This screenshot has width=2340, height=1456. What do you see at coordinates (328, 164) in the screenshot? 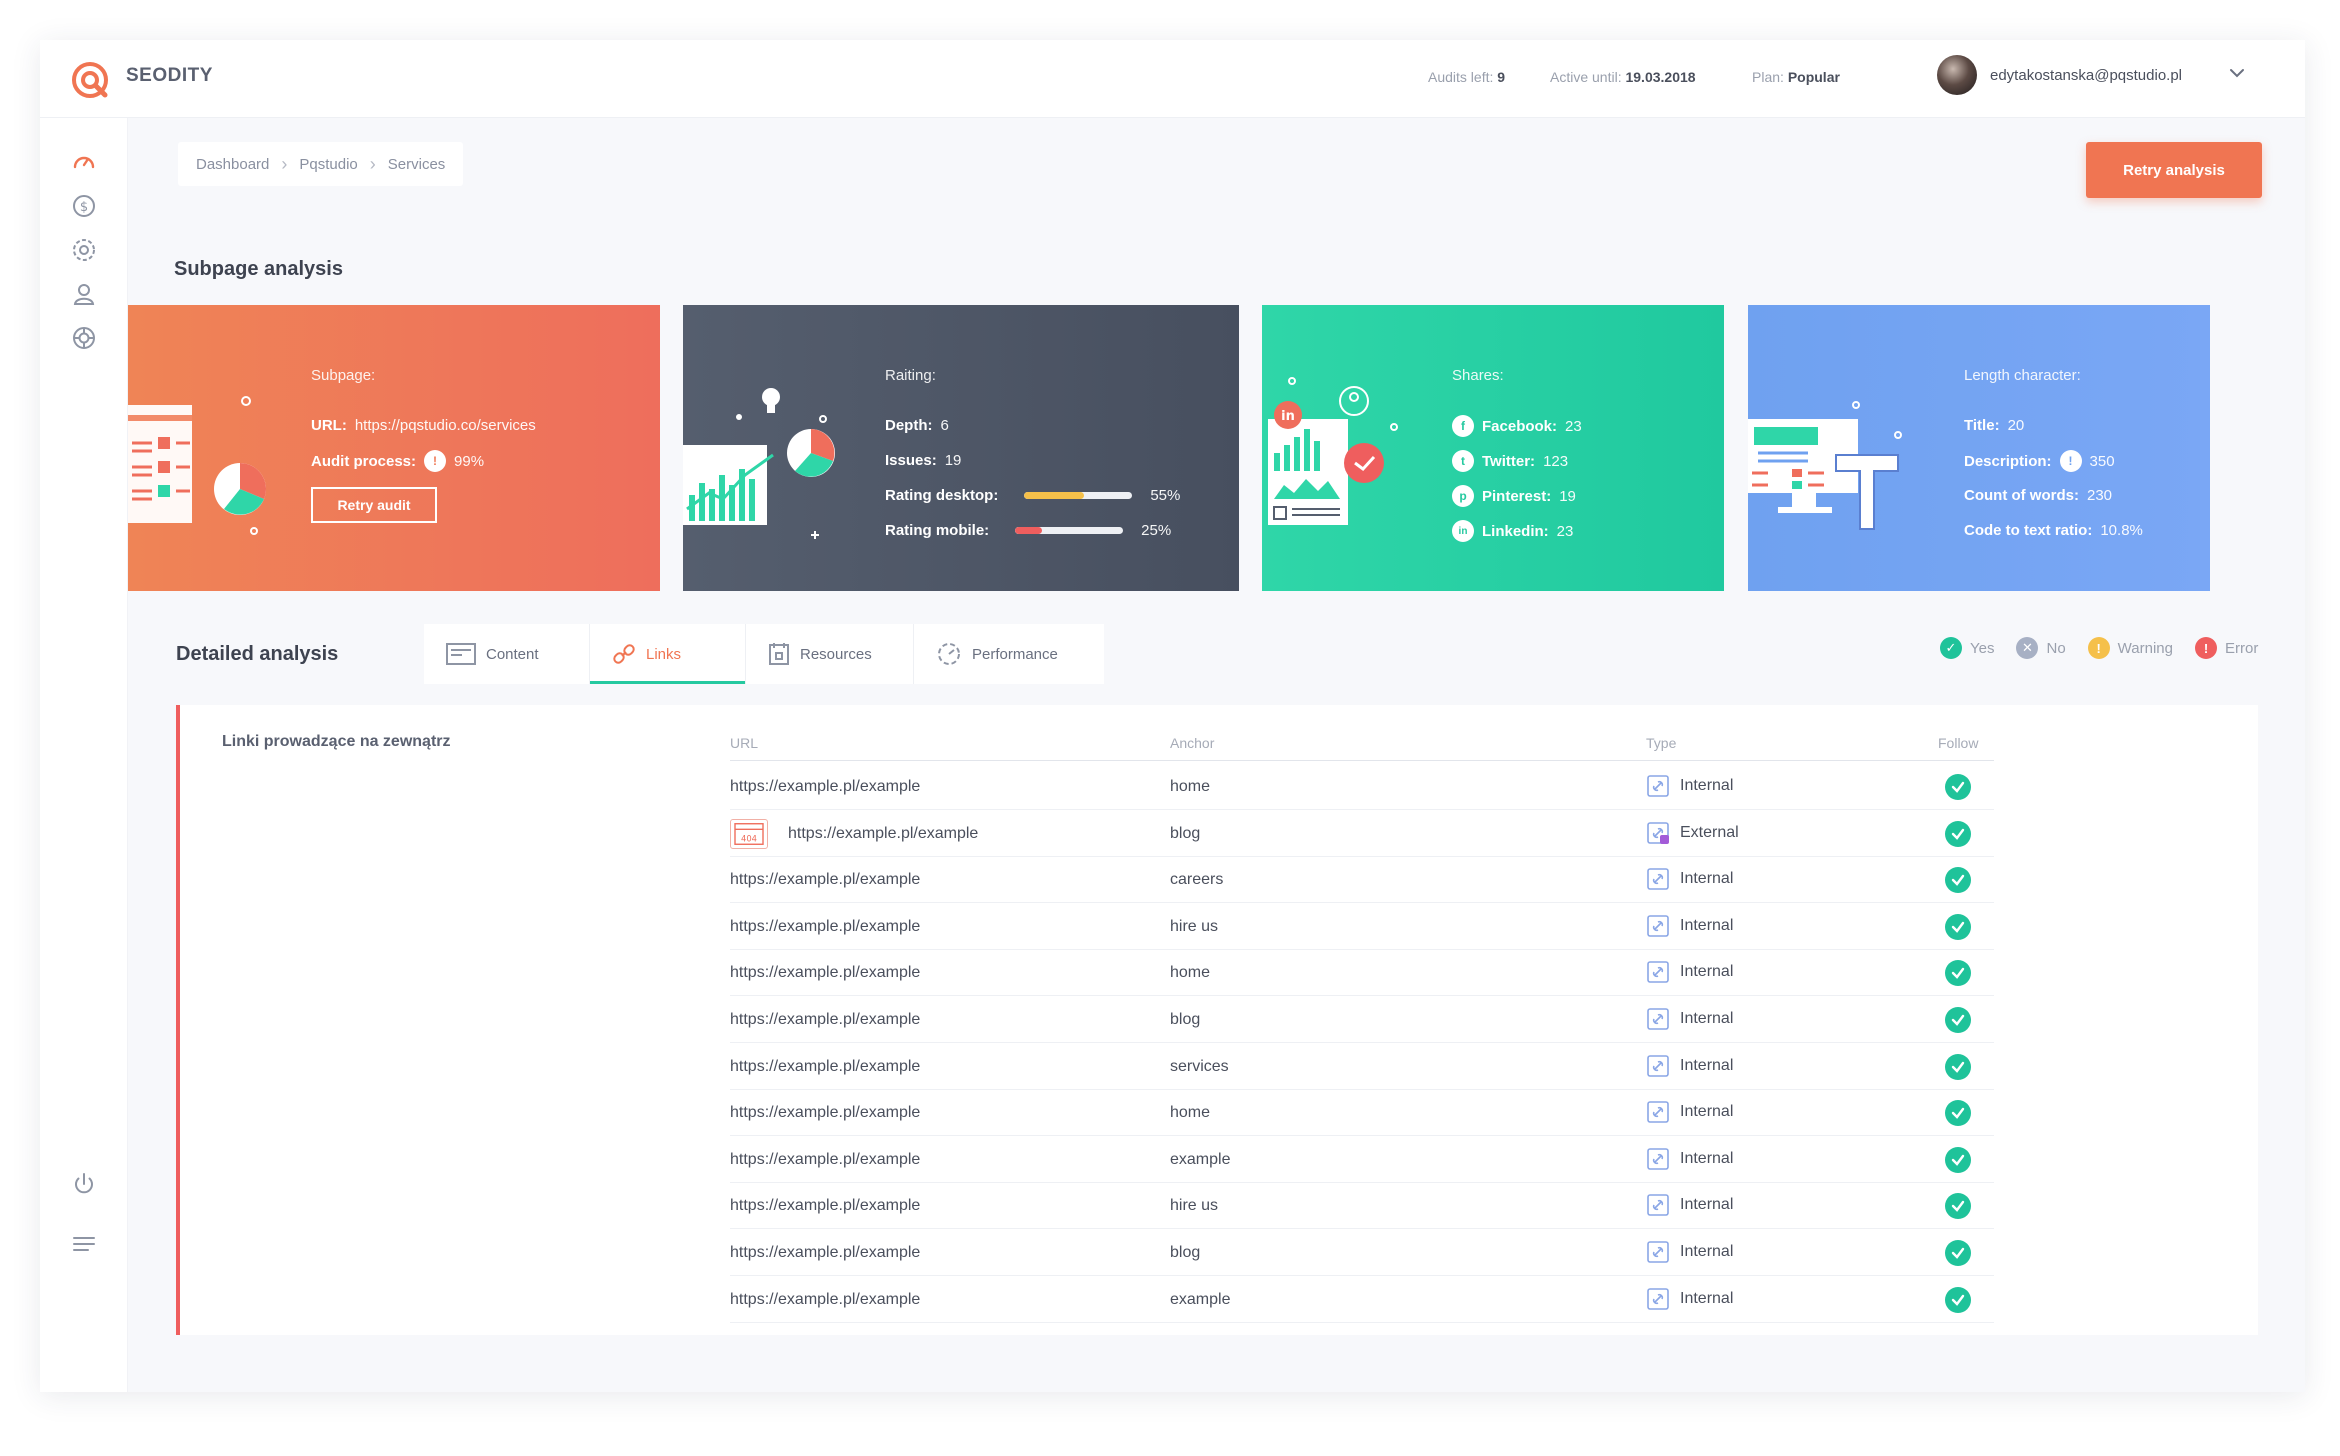
I see `breadcrumb-pqstudio: Pqstudio` at bounding box center [328, 164].